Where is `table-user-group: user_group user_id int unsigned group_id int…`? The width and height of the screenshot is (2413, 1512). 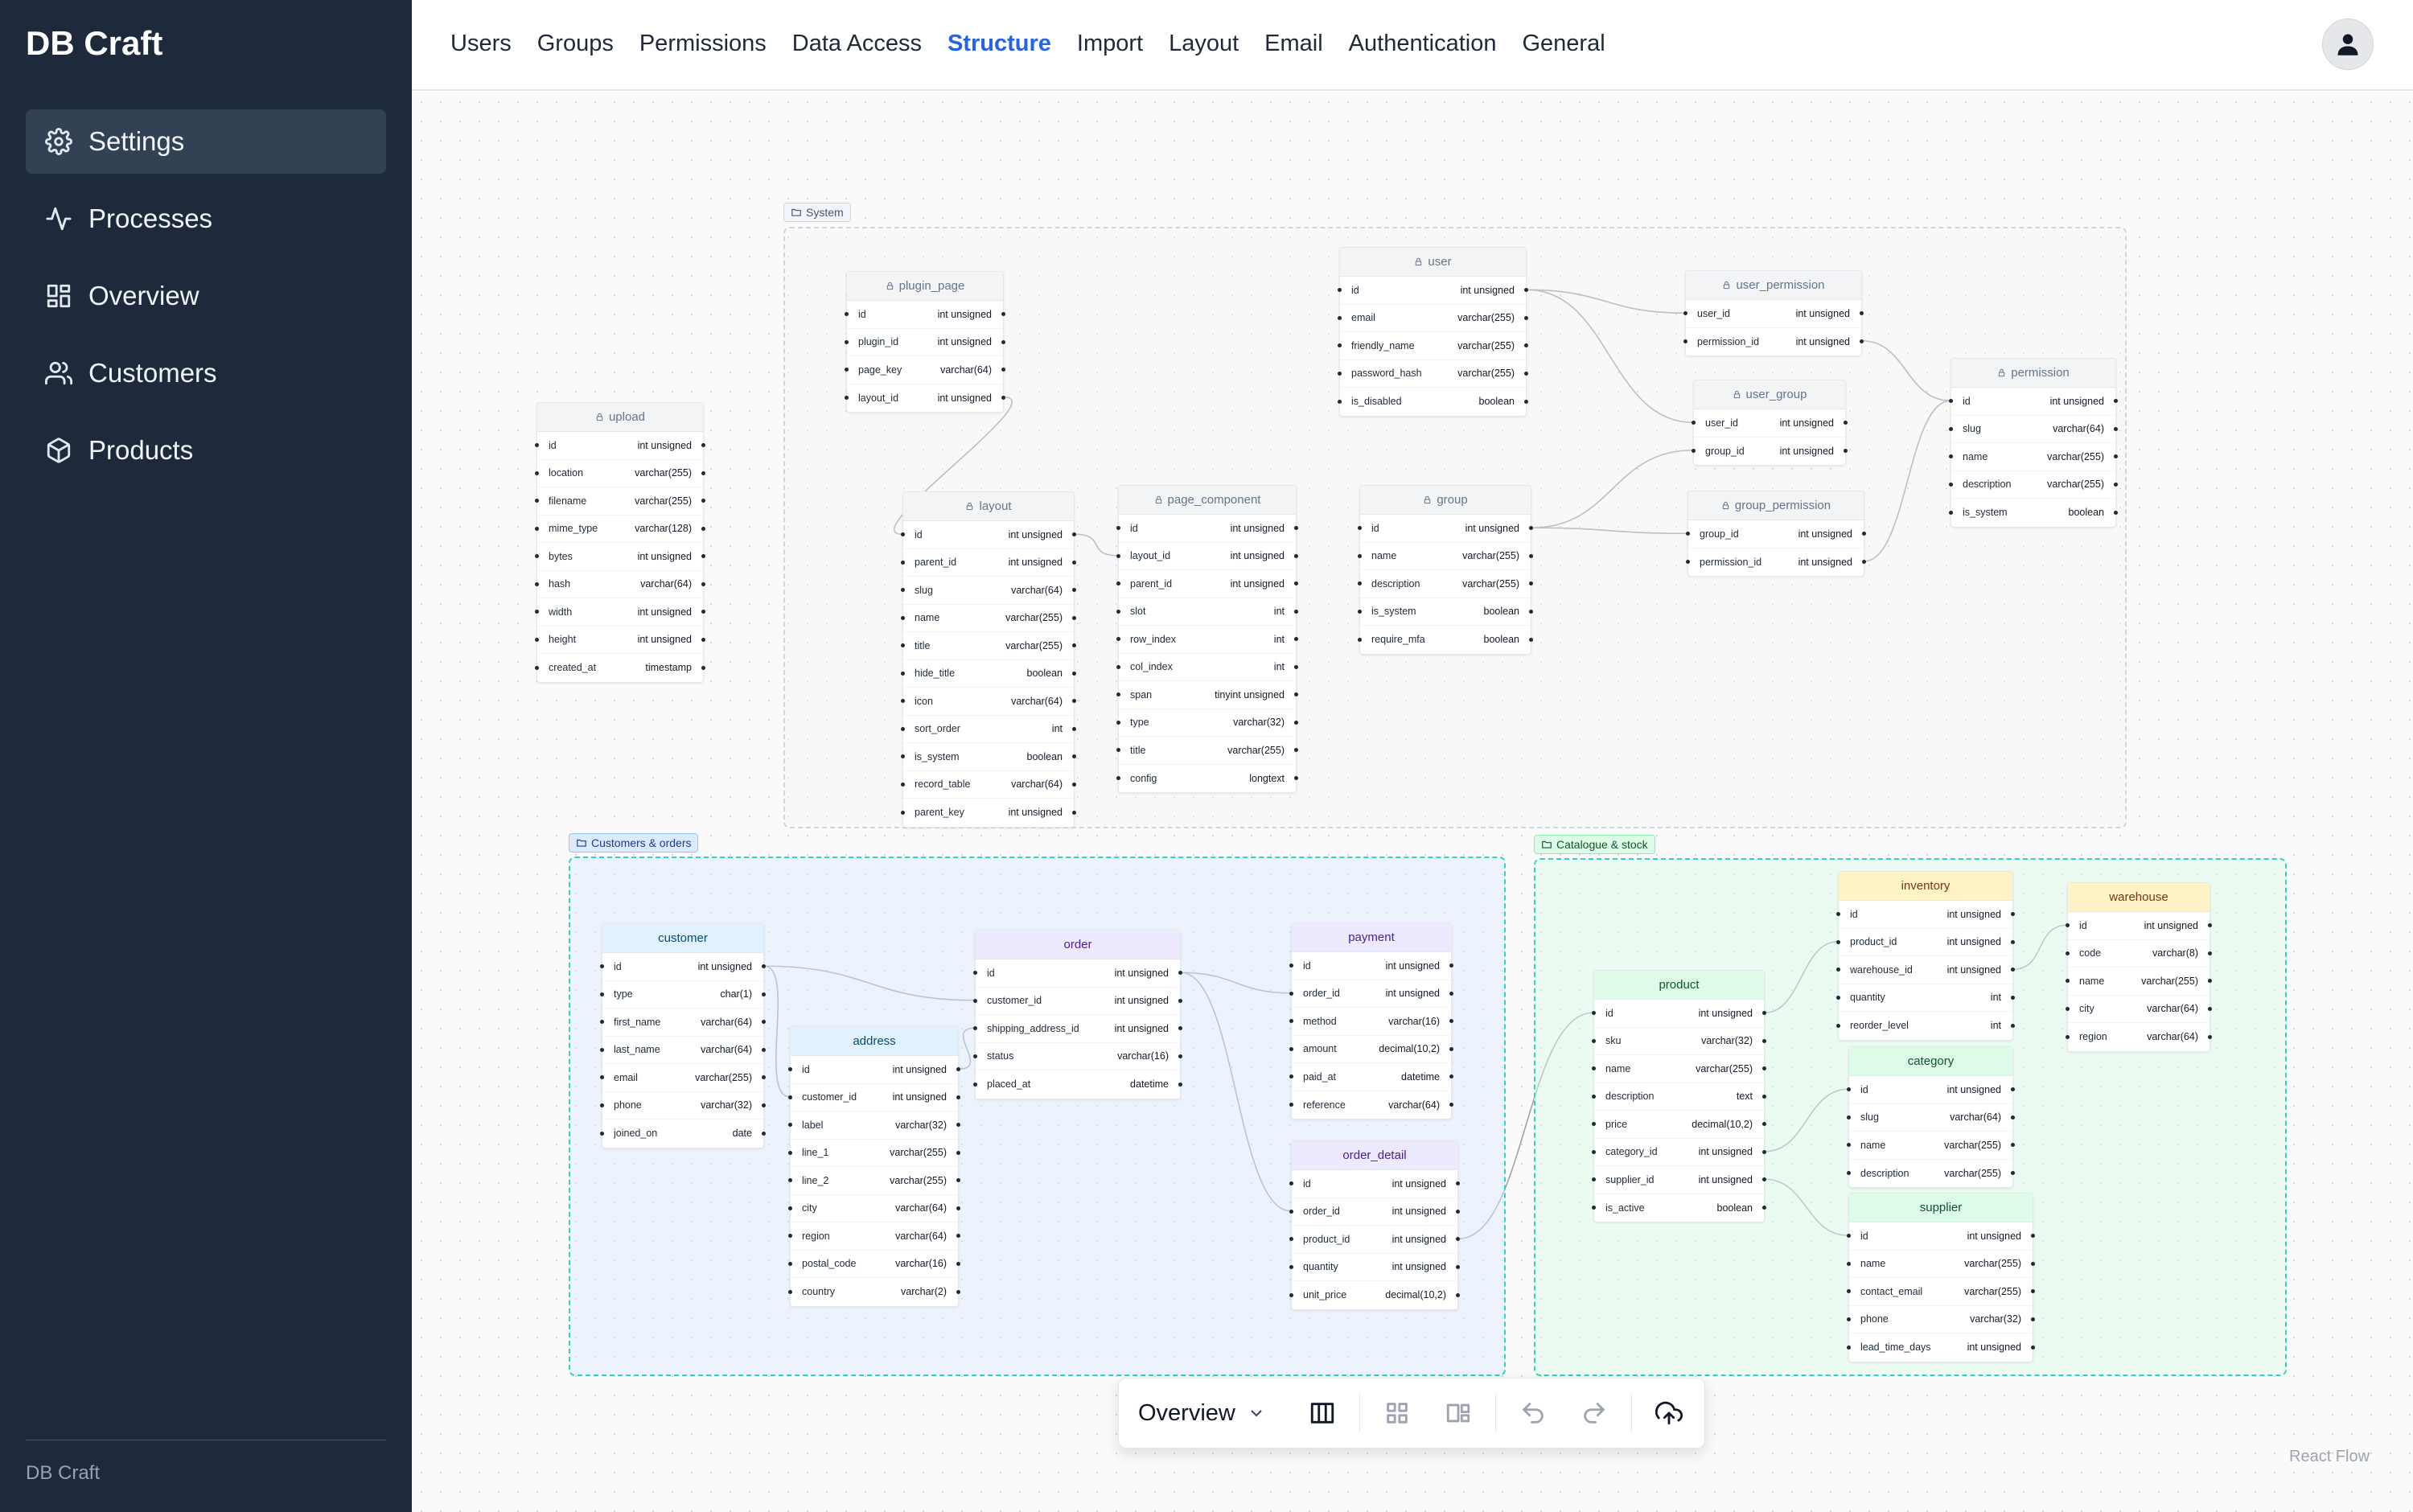
table-user-group: user_group user_id int unsigned group_id int… is located at coordinates (1770, 423).